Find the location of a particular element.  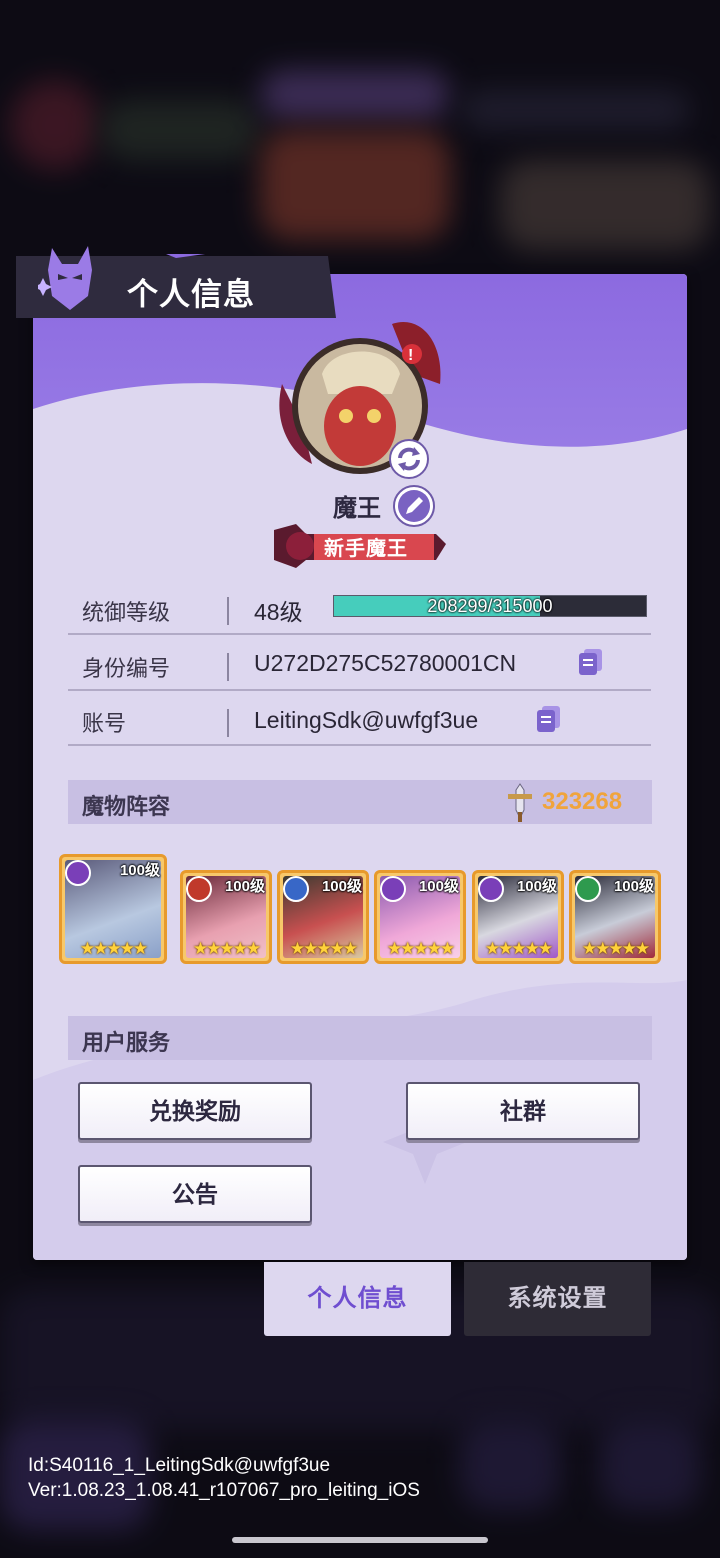

panel-title: 个人信息 is located at coordinates (191, 294).